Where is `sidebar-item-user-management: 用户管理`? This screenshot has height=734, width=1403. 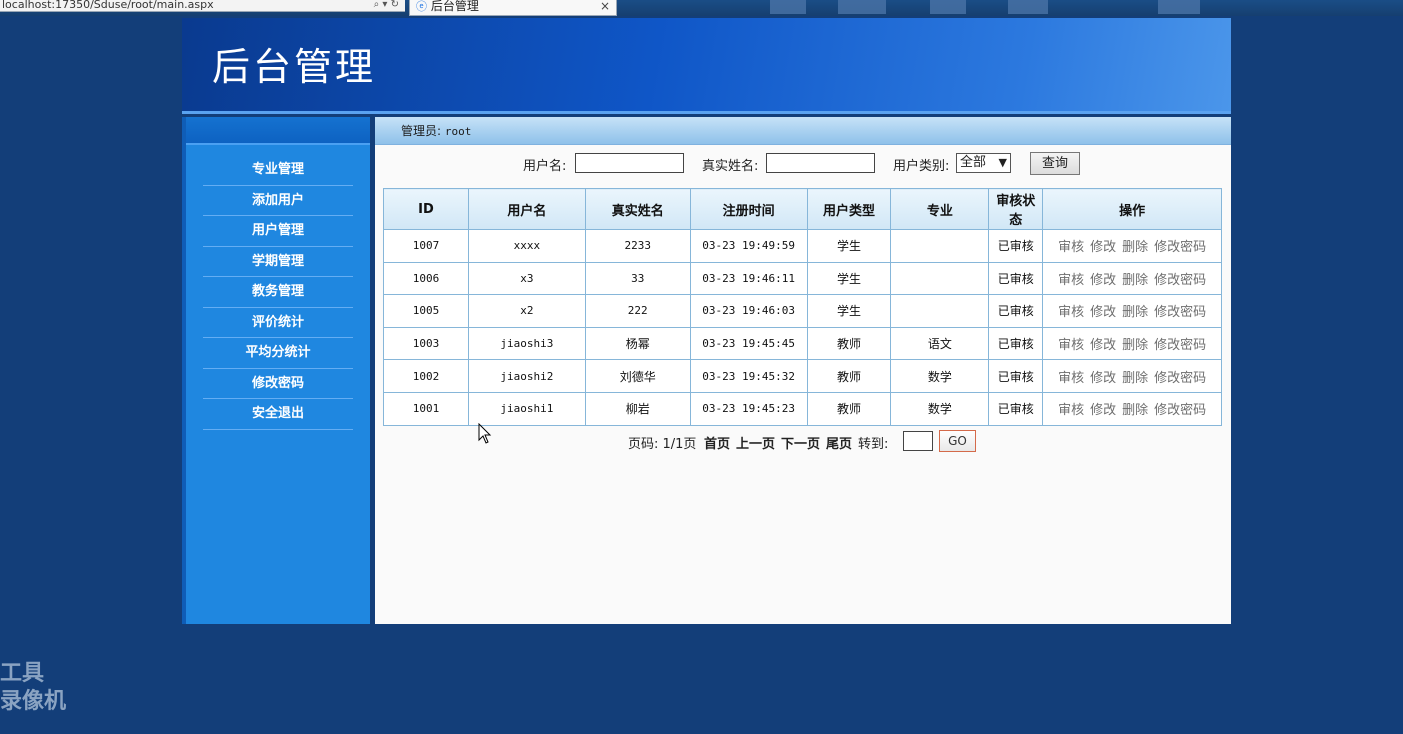
sidebar-item-user-management: 用户管理 is located at coordinates (278, 231).